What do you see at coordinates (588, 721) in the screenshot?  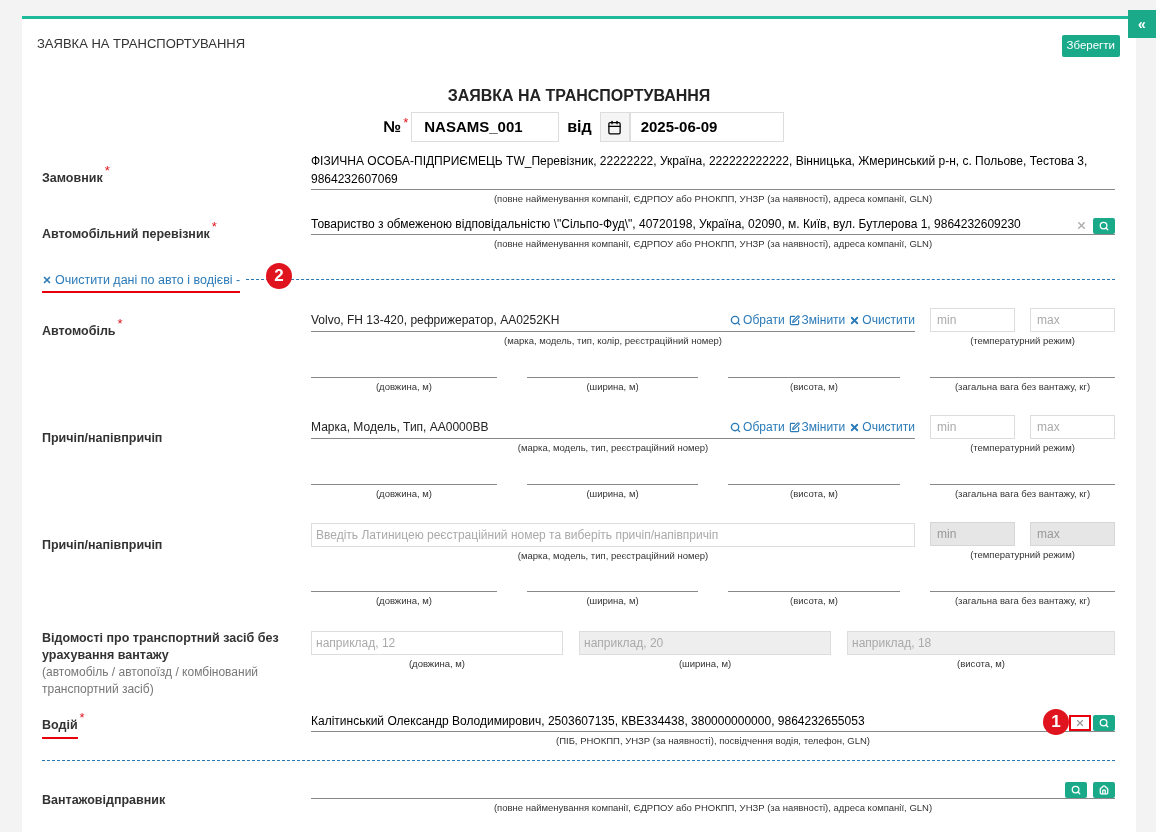 I see `input-field: Калітинський Олександр Володимирович, 2503607135, КВЕ334438, 380000000000, 9864232655053` at bounding box center [588, 721].